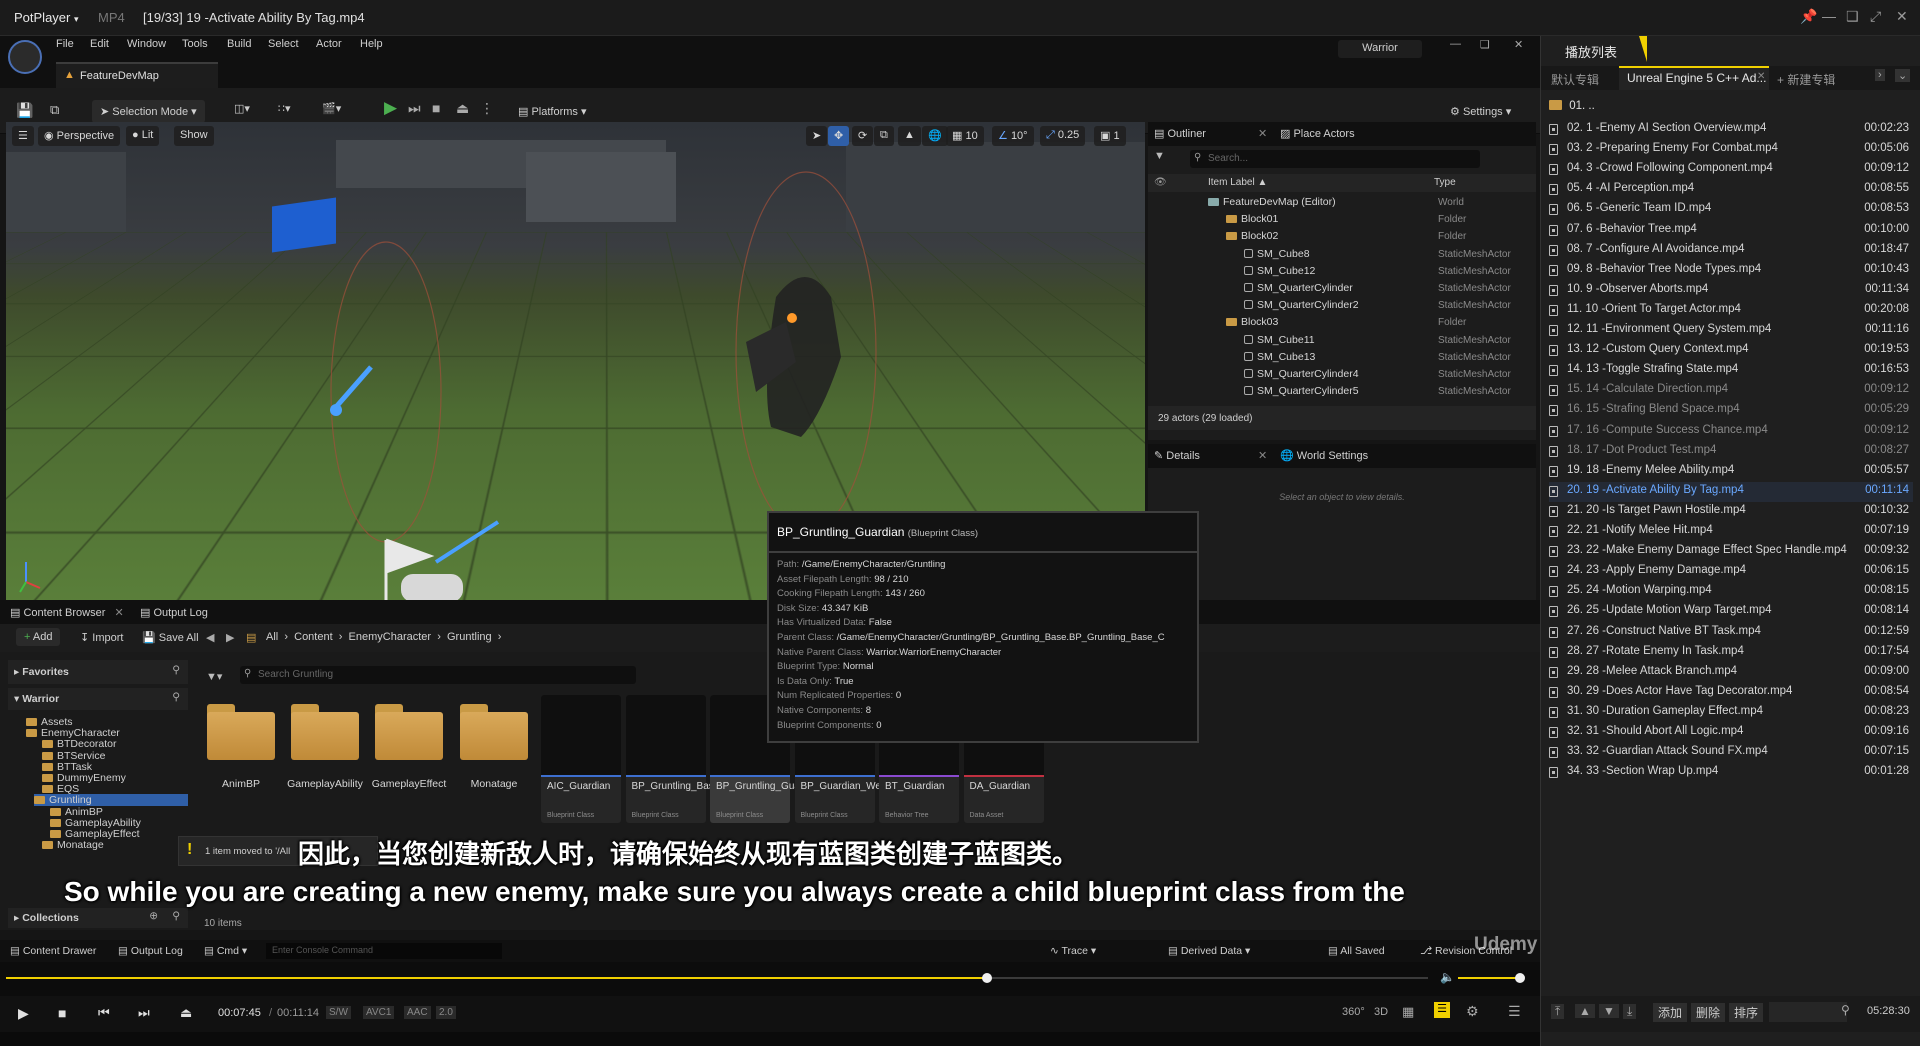 This screenshot has width=1920, height=1046. I want to click on output-log-tab: ▤ Output Log, so click(174, 612).